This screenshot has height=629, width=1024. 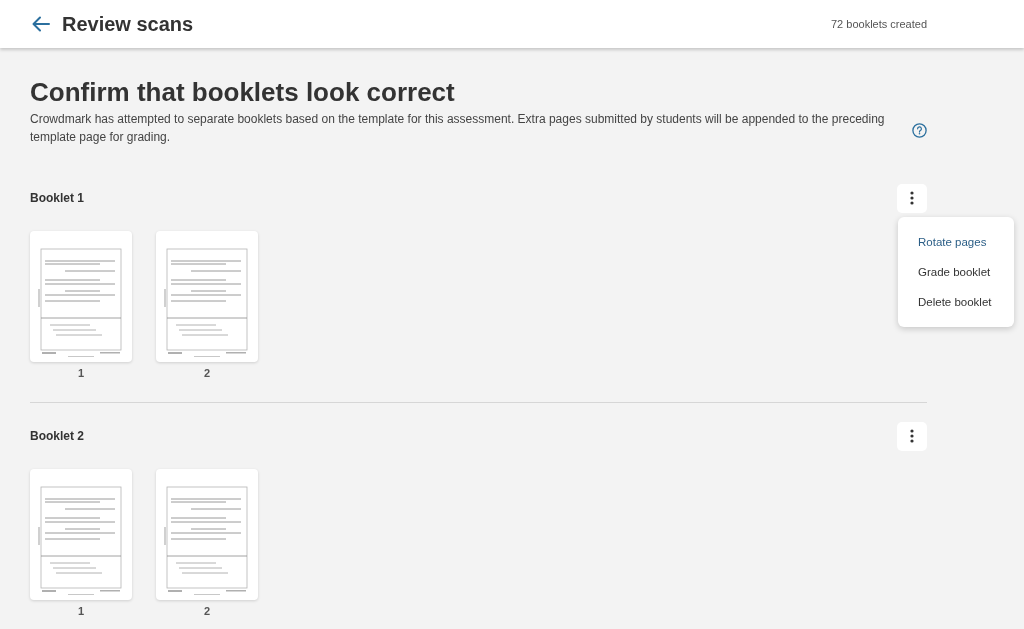 I want to click on description-text: Crowdmark has attempted to separate booklets based on the template for this assessment. Extra pages submitted by students will be appended to the preceding template page for grading., so click(x=458, y=128).